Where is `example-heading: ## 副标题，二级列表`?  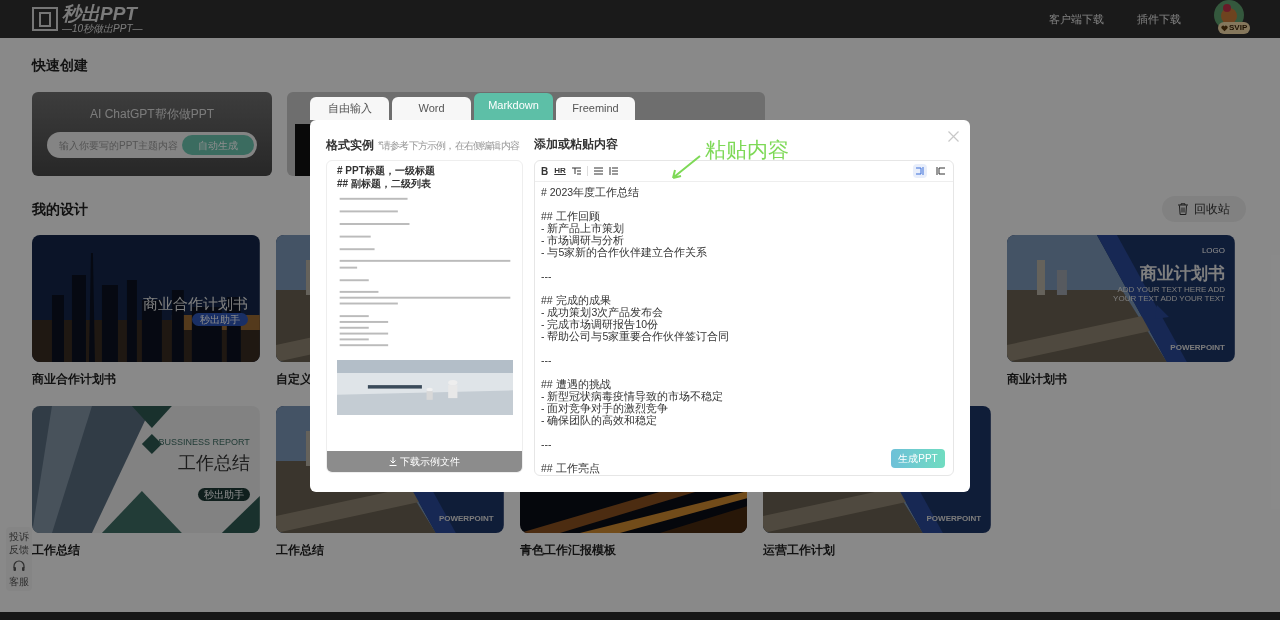
example-heading: ## 副标题，二级列表 is located at coordinates (384, 184).